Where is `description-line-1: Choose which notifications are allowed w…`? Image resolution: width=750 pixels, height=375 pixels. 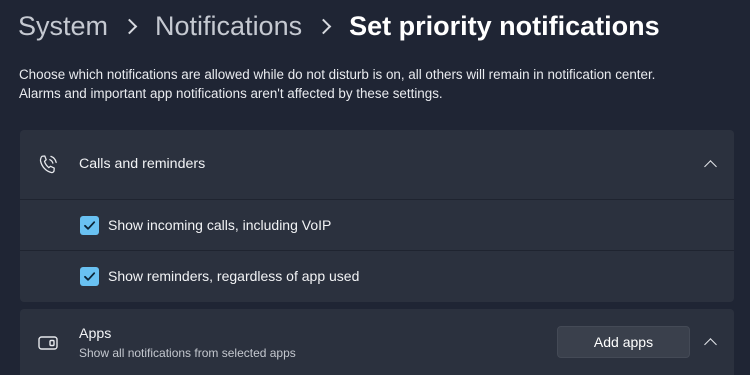
description-line-1: Choose which notifications are allowed w… is located at coordinates (337, 74).